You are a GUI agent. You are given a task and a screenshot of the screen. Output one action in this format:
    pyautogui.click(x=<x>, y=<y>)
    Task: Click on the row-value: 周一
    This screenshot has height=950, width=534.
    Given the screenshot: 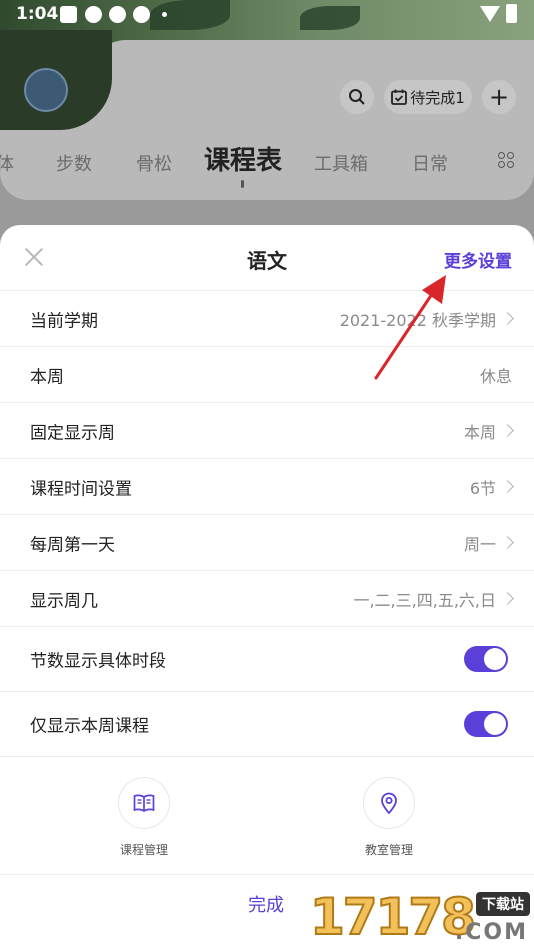 What is the action you would take?
    pyautogui.click(x=479, y=544)
    